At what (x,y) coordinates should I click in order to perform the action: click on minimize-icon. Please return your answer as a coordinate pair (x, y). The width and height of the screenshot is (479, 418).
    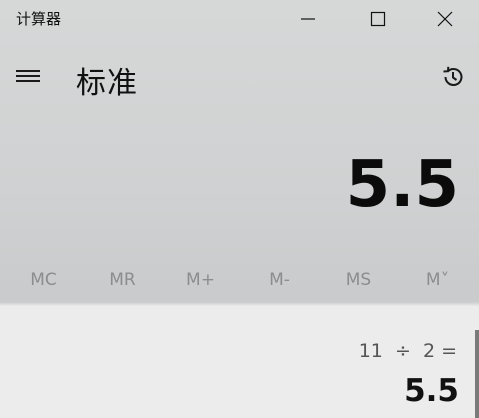
    Looking at the image, I should click on (308, 19).